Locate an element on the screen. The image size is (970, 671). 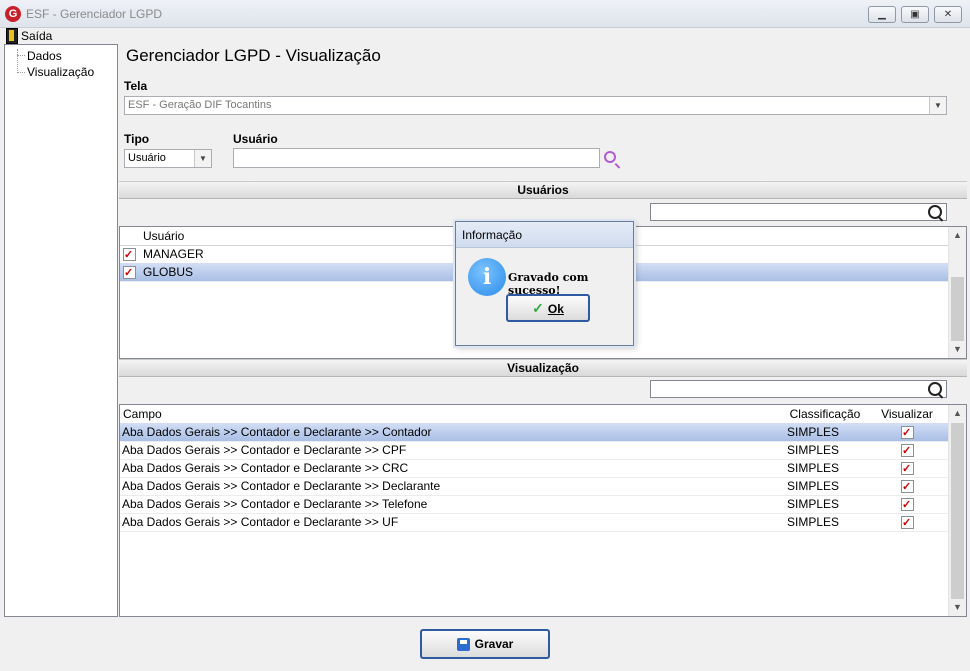
users-section-header: Usuários is located at coordinates (543, 190).